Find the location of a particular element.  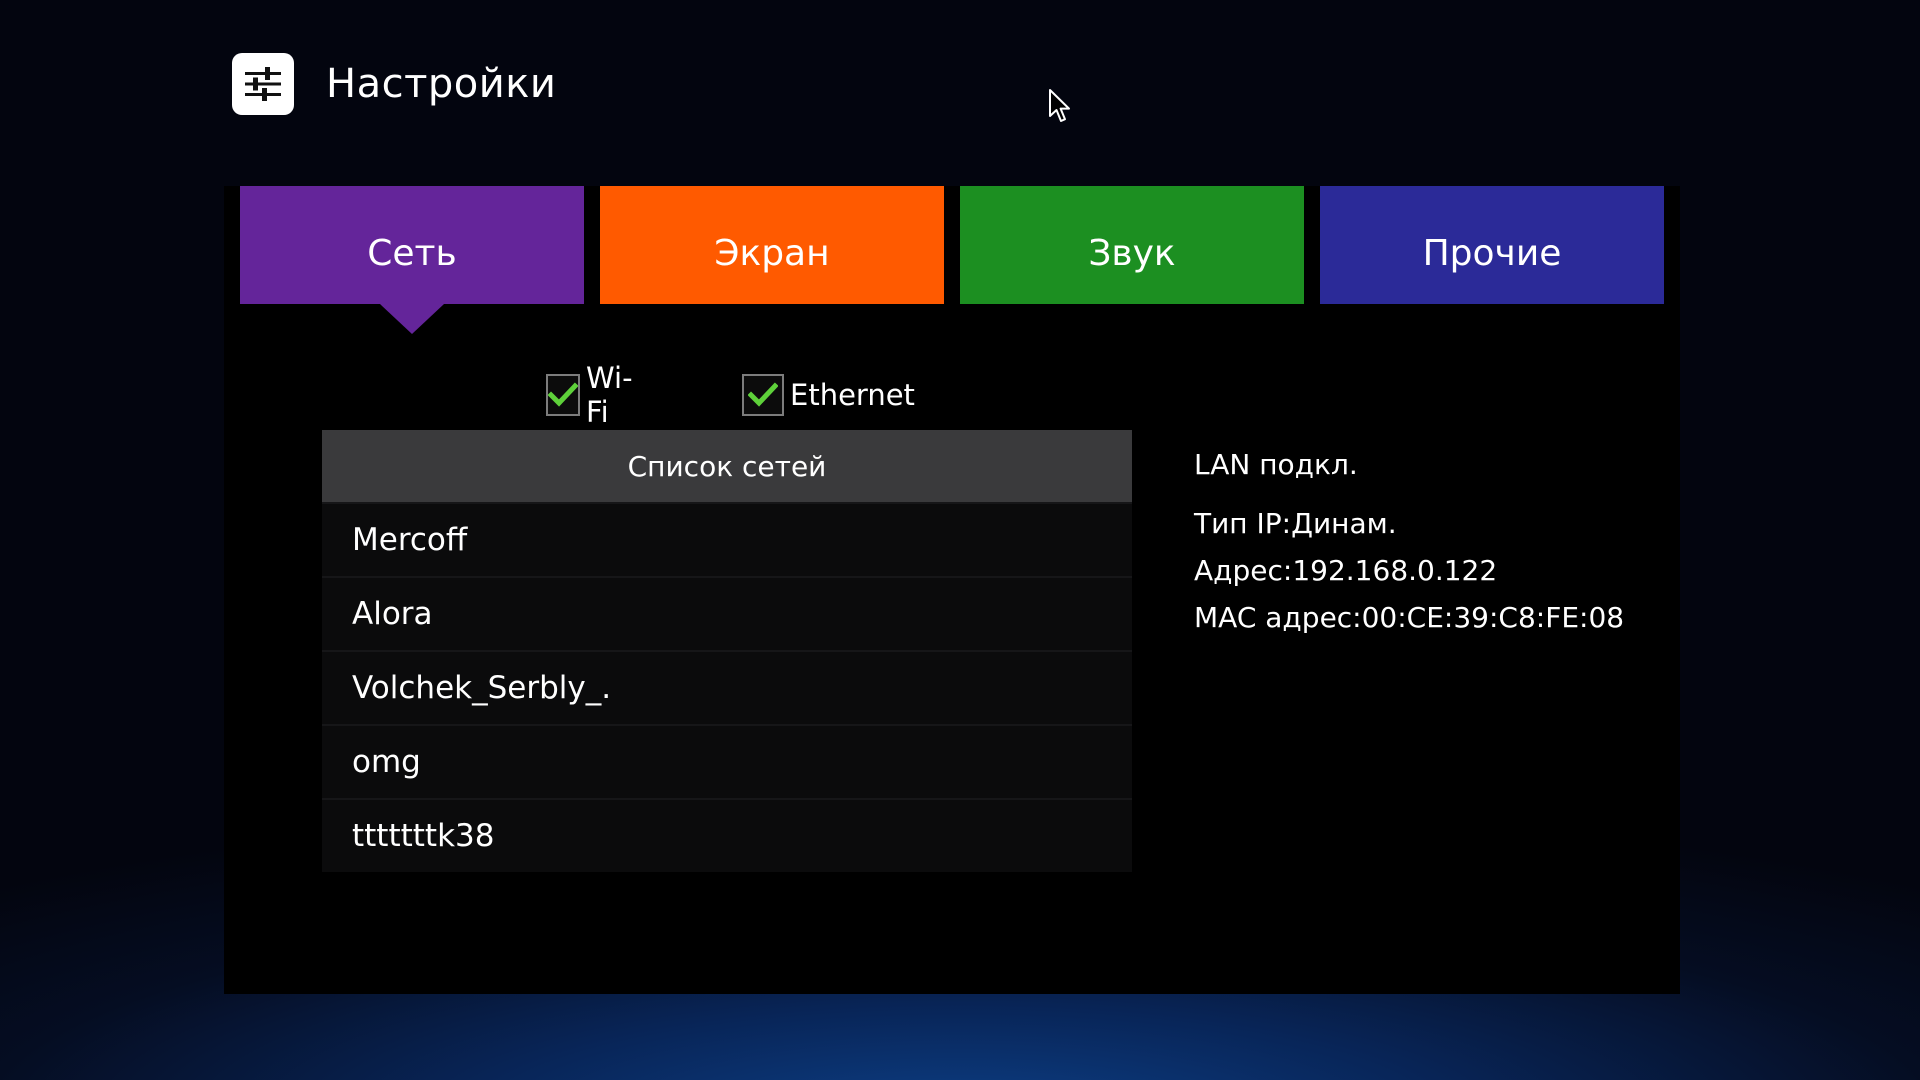

network-item: Alora is located at coordinates (727, 613).